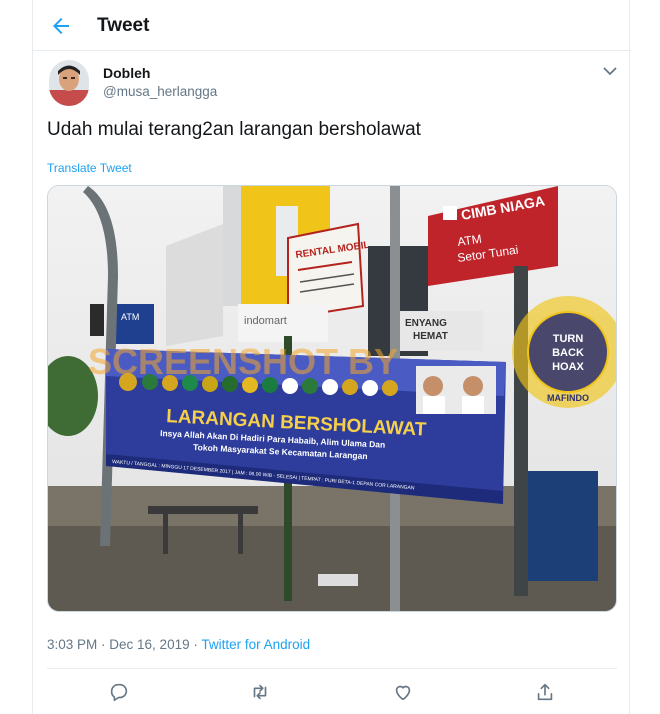 The width and height of the screenshot is (660, 714). What do you see at coordinates (126, 73) in the screenshot?
I see `author-name: Dobleh` at bounding box center [126, 73].